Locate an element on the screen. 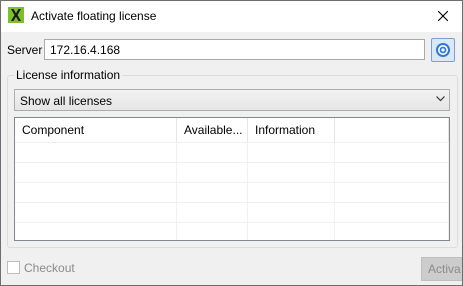 This screenshot has width=463, height=286. connect-icon is located at coordinates (443, 50).